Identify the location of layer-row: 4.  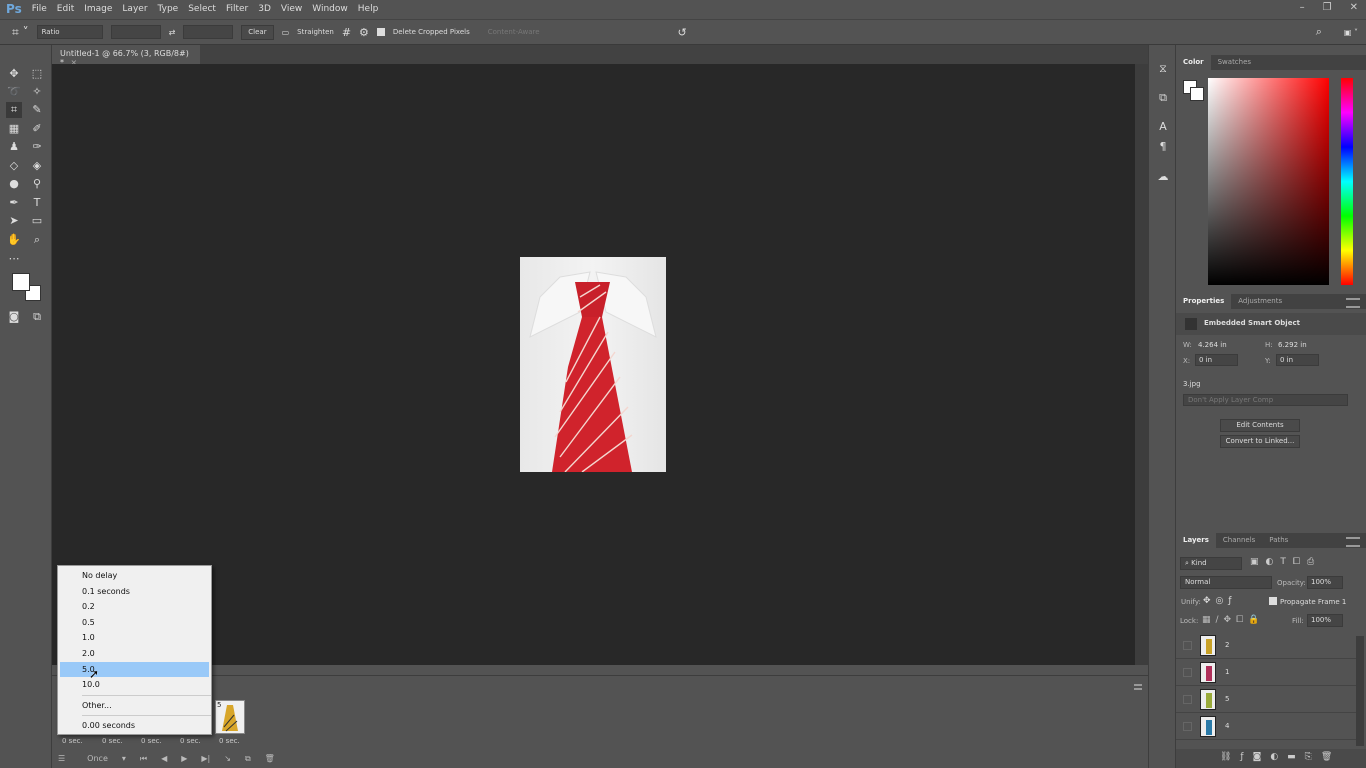
(1266, 726).